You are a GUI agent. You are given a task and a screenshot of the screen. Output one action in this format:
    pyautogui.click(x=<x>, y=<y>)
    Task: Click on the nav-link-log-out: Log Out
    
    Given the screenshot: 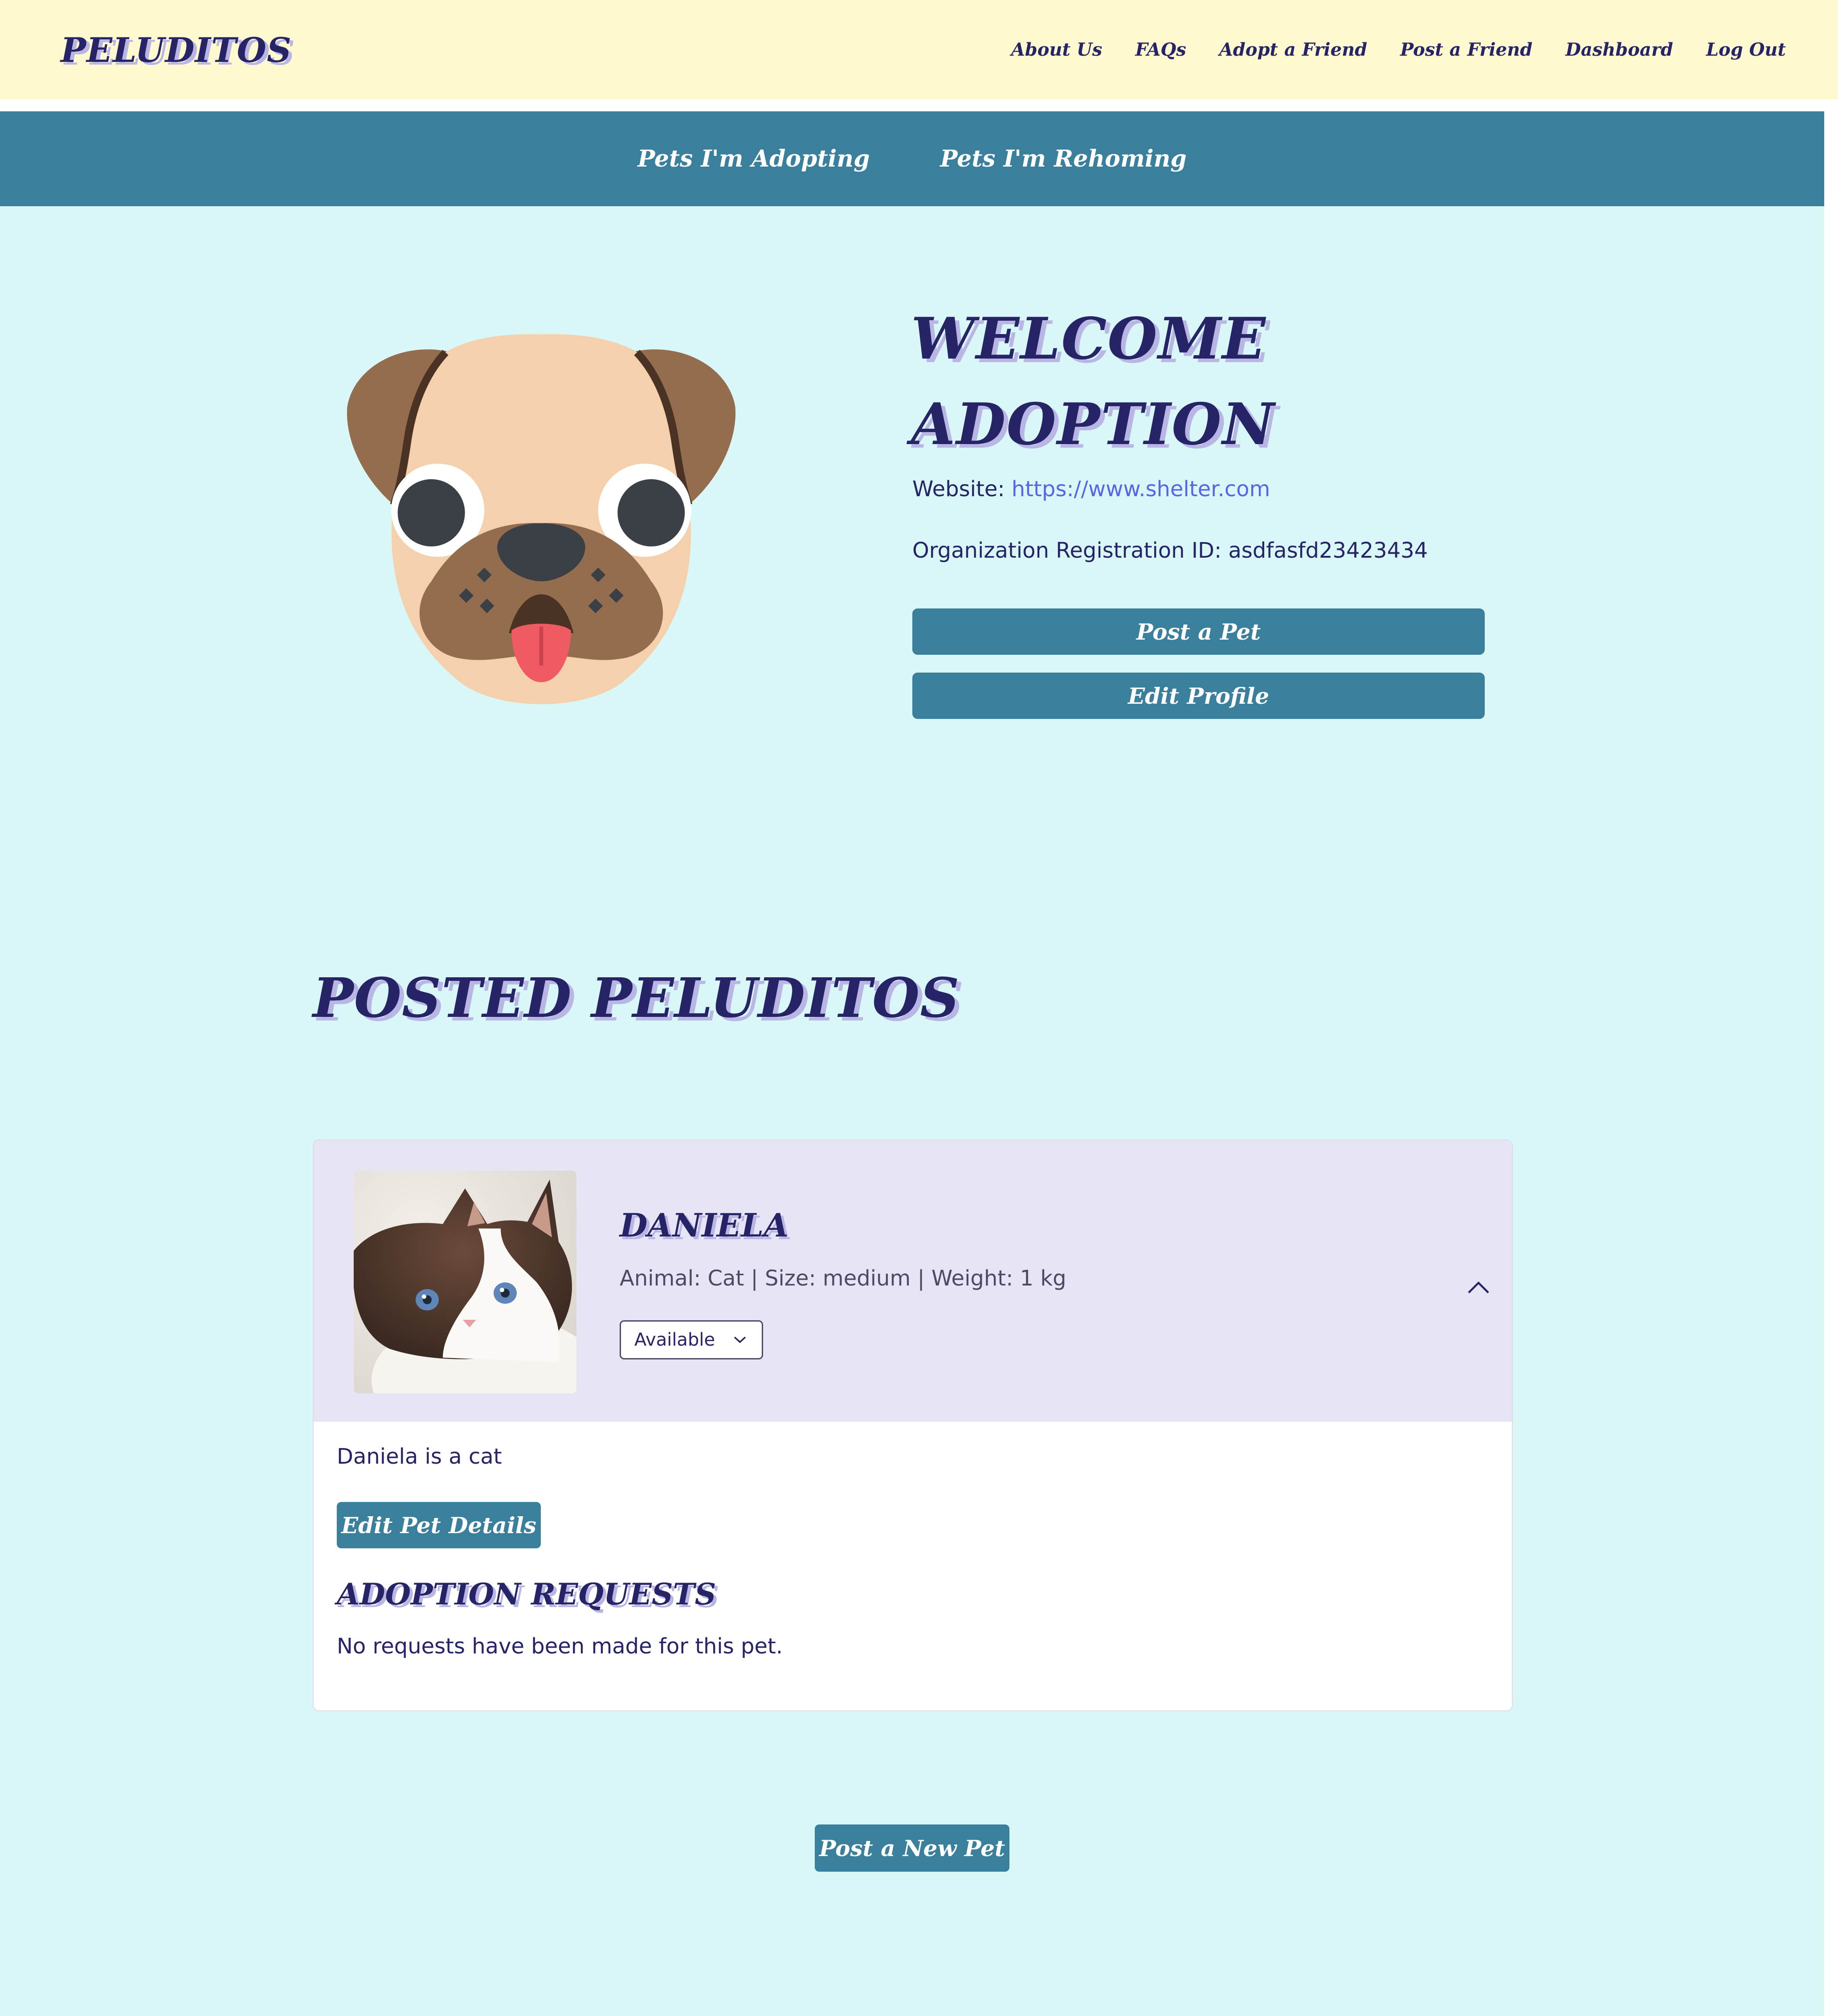 What is the action you would take?
    pyautogui.click(x=1746, y=49)
    